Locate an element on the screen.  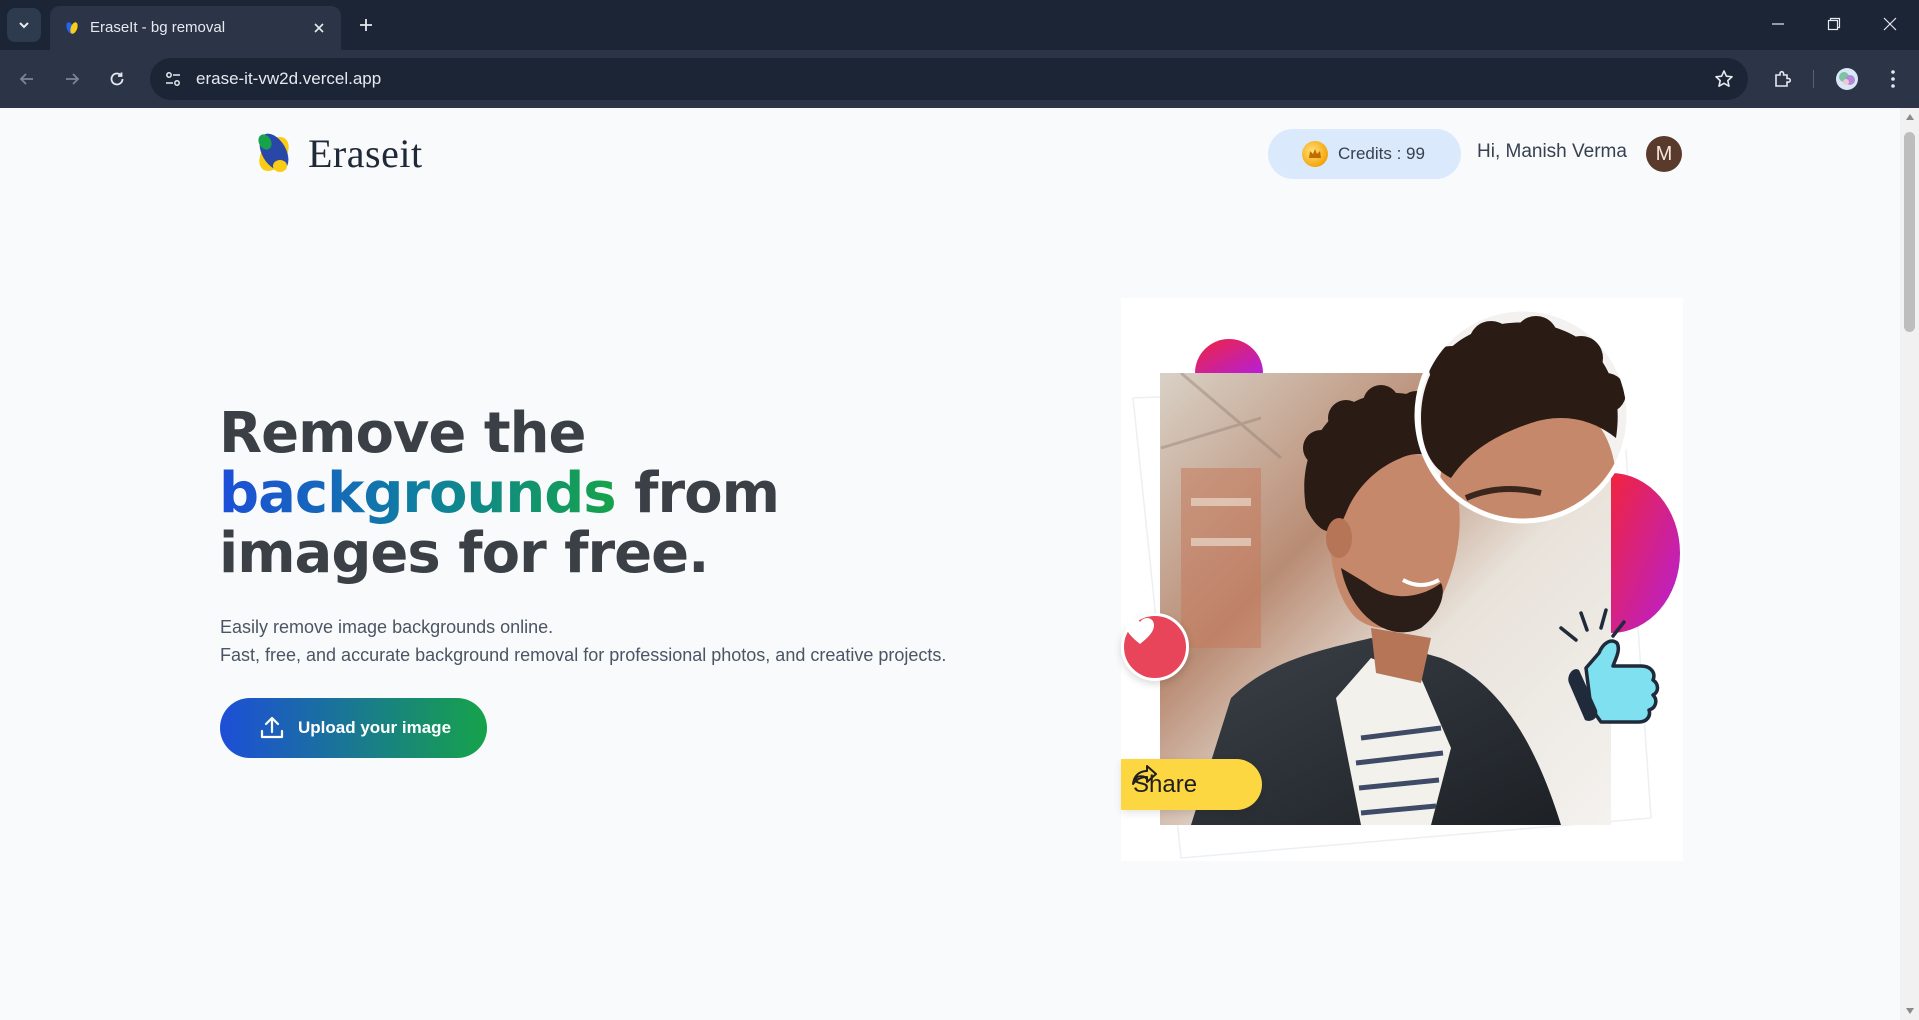
arrow-left-icon is located at coordinates (26, 79).